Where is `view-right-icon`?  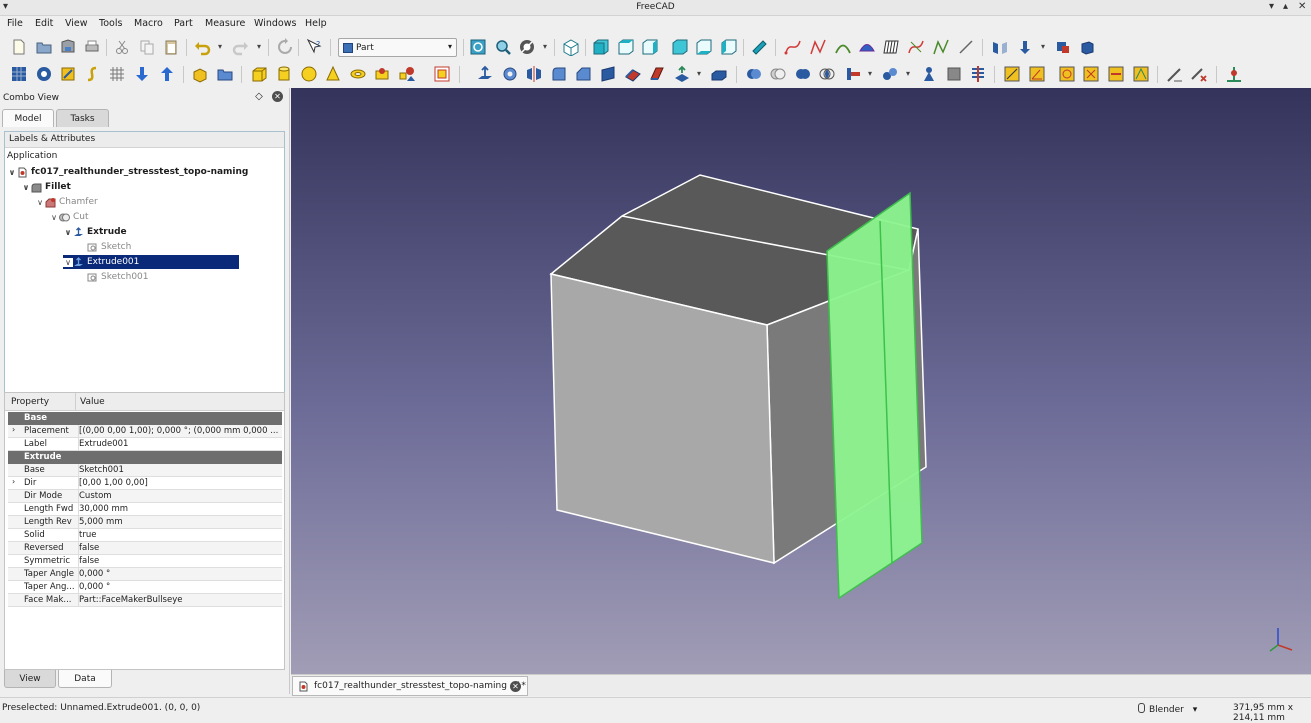
view-right-icon is located at coordinates (650, 47).